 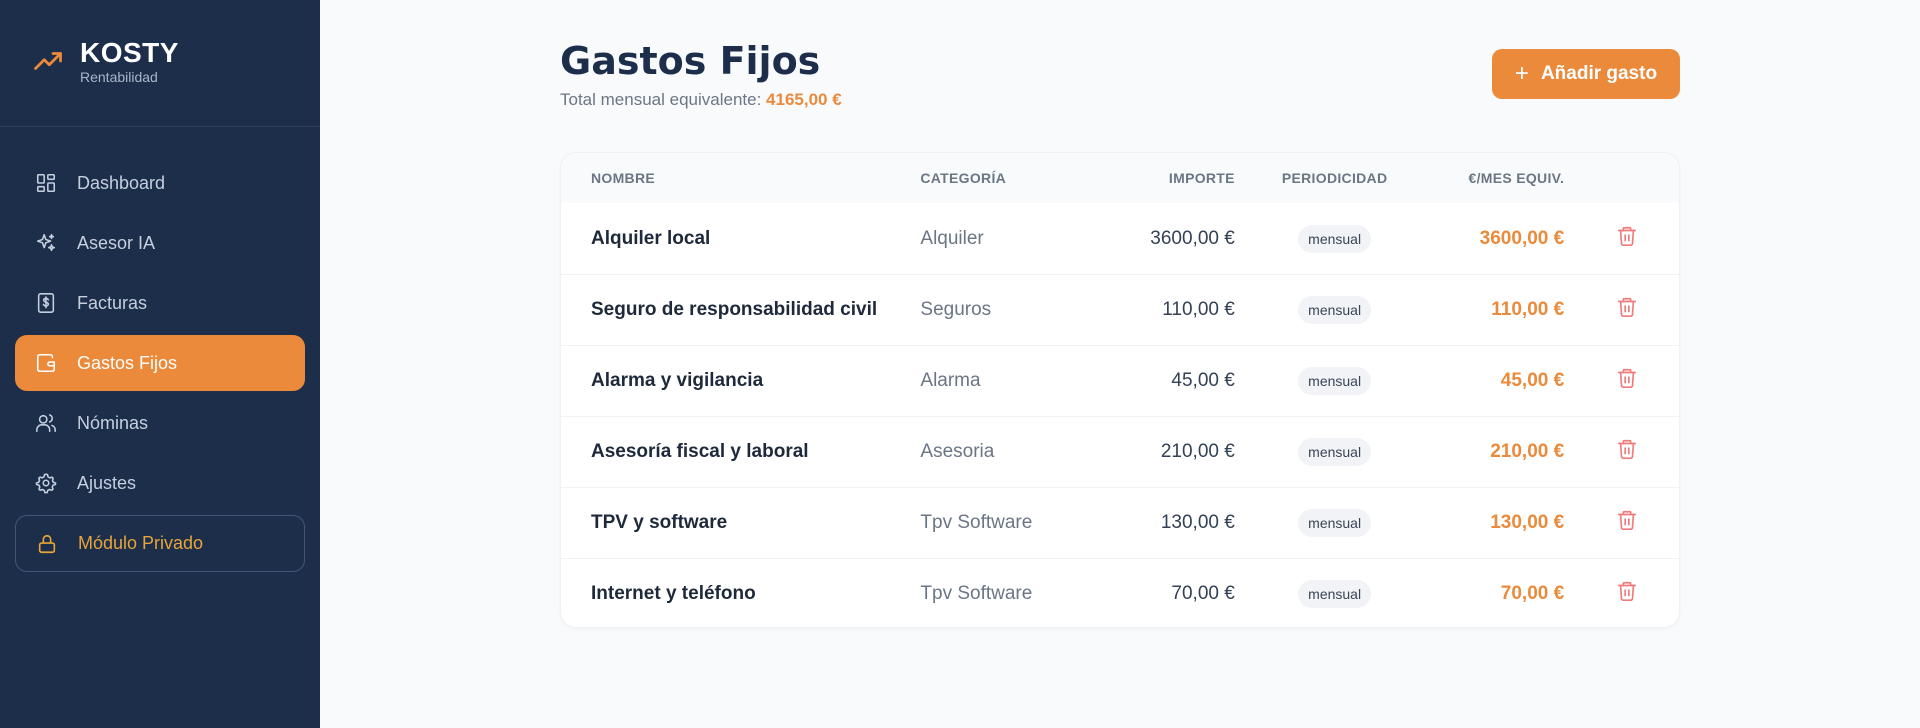 What do you see at coordinates (160, 243) in the screenshot?
I see `sidebar-item-asesor-ia: Asesor IA` at bounding box center [160, 243].